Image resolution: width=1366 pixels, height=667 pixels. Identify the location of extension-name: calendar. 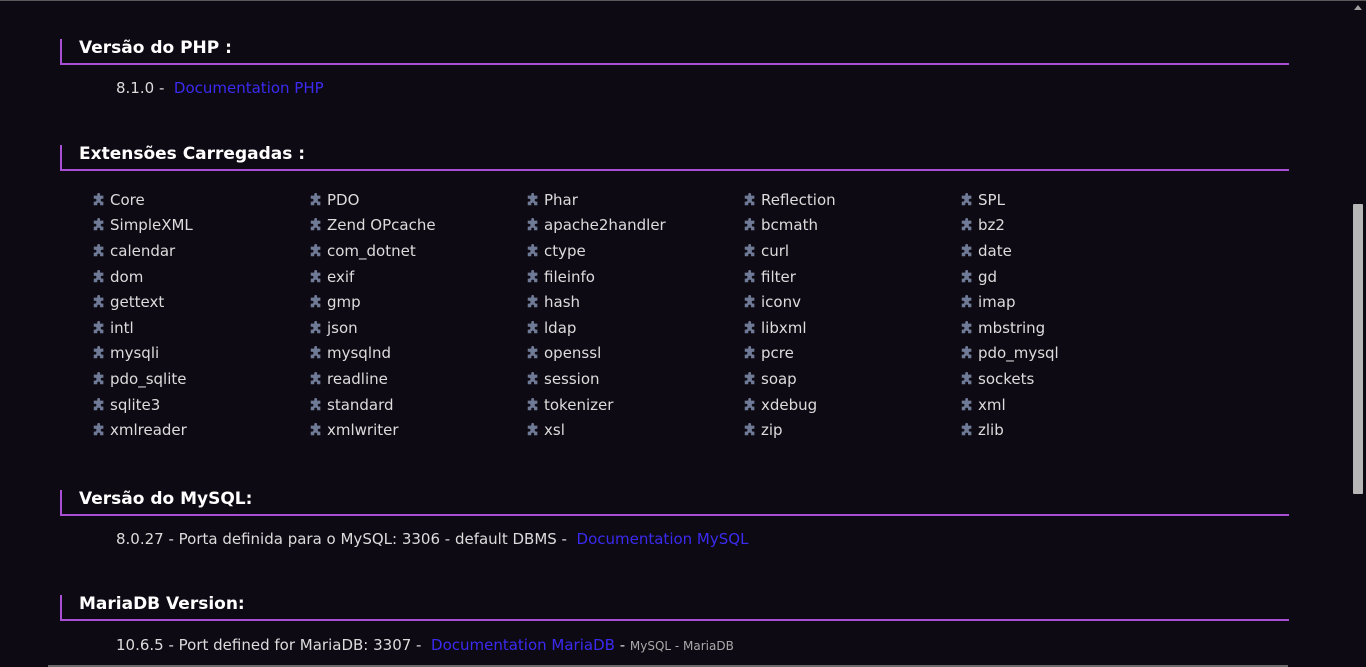
(143, 250).